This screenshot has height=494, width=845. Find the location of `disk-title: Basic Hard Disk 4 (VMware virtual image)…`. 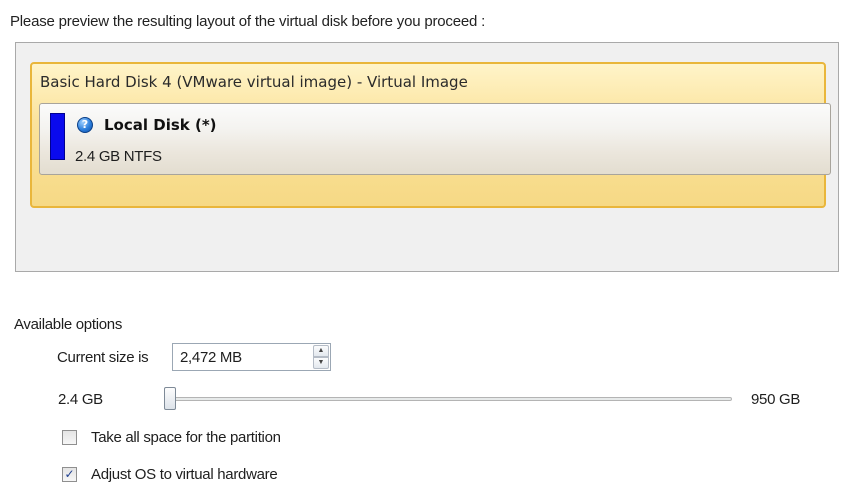

disk-title: Basic Hard Disk 4 (VMware virtual image)… is located at coordinates (254, 82).